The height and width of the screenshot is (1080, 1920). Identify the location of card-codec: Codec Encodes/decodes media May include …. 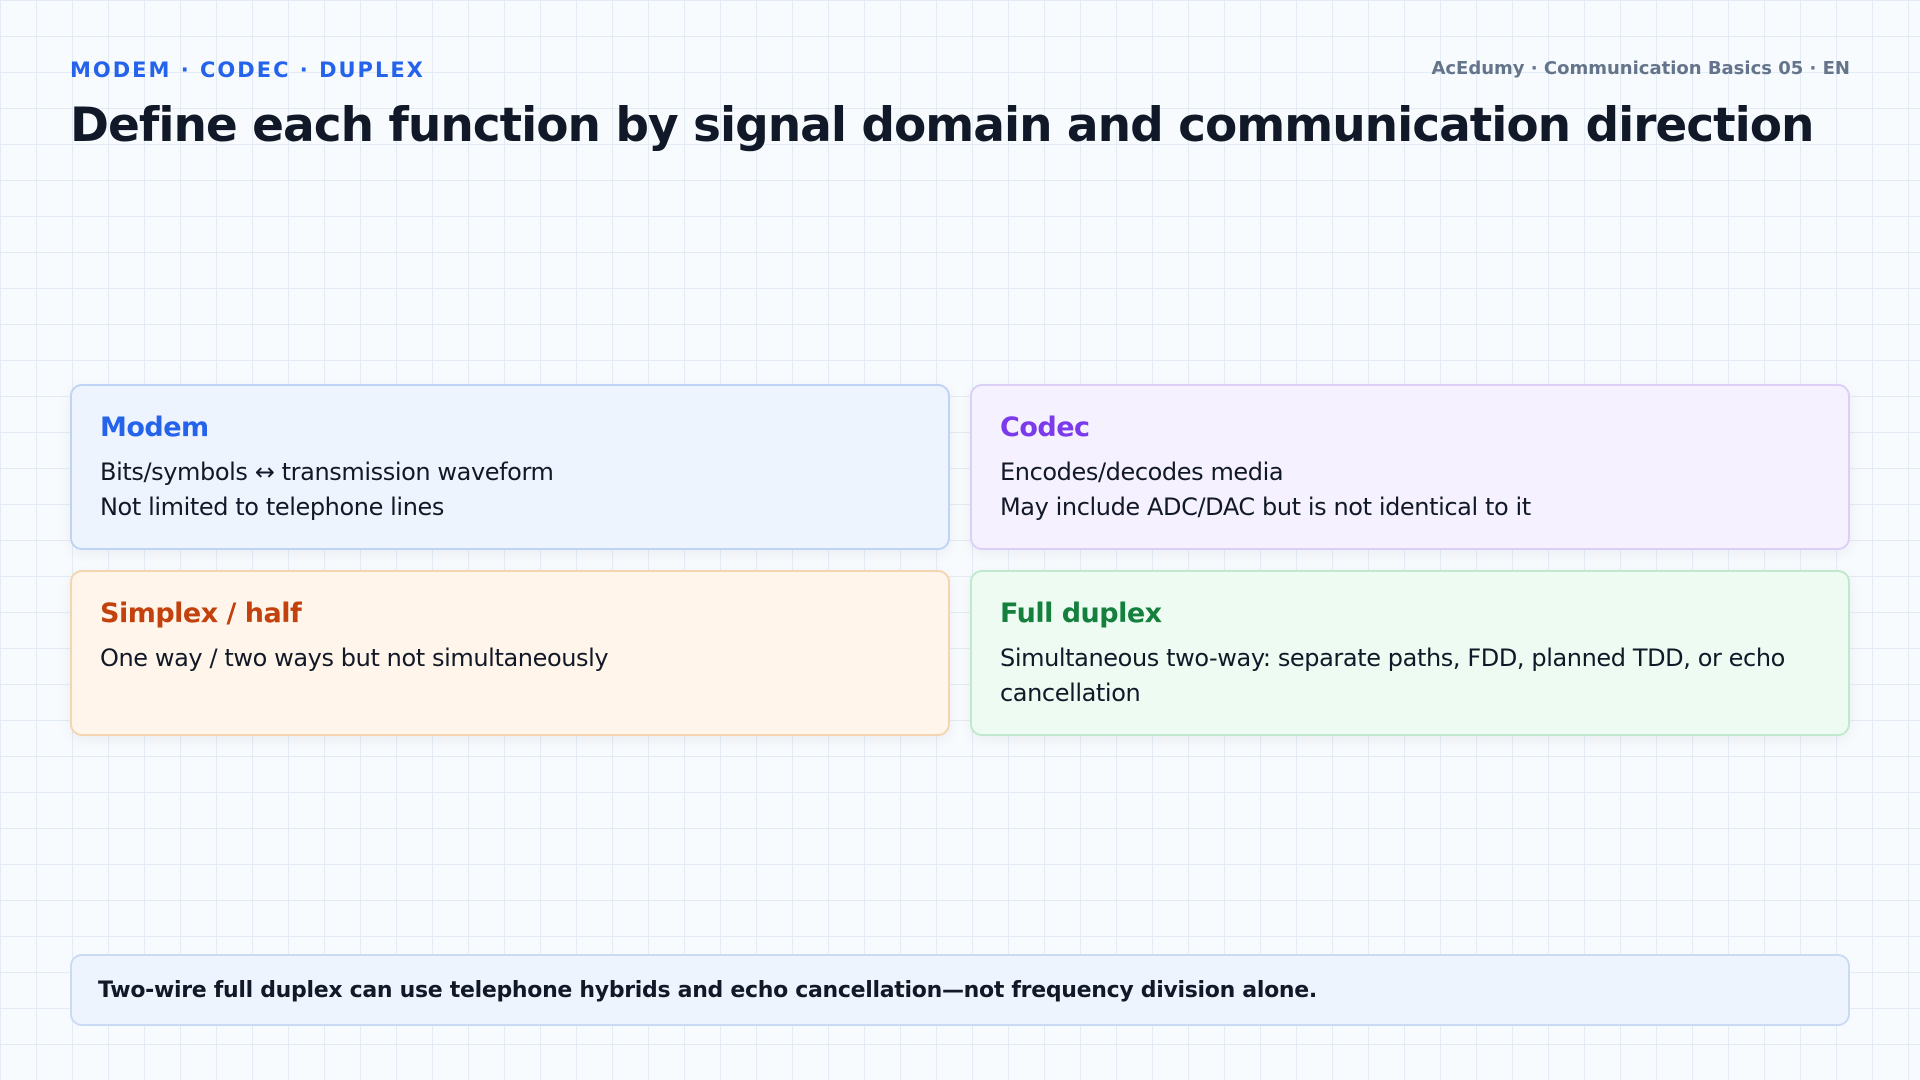
(1410, 467).